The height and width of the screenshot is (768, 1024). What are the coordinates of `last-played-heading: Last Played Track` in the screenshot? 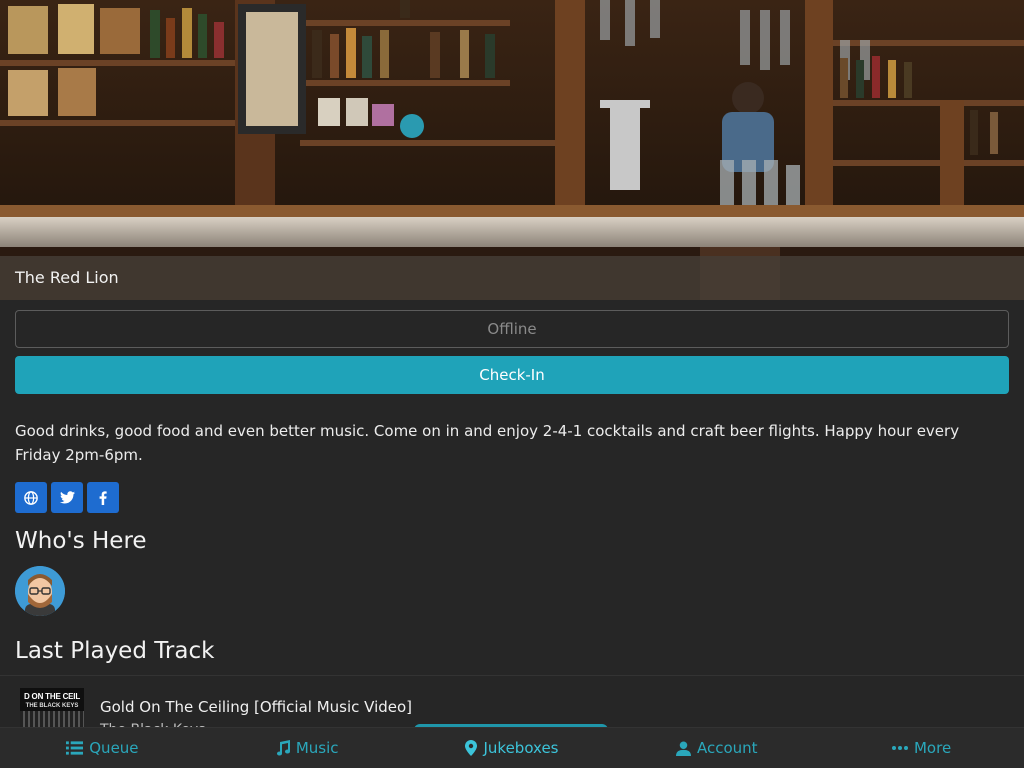 It's located at (115, 651).